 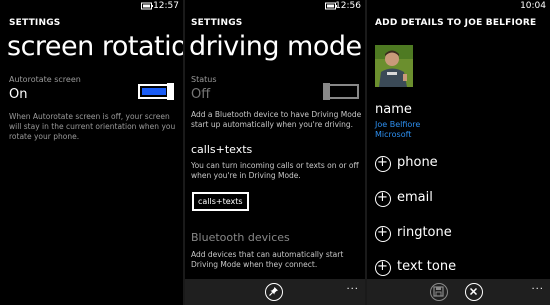 I want to click on bluetooth-heading: Bluetooth devices, so click(x=240, y=237).